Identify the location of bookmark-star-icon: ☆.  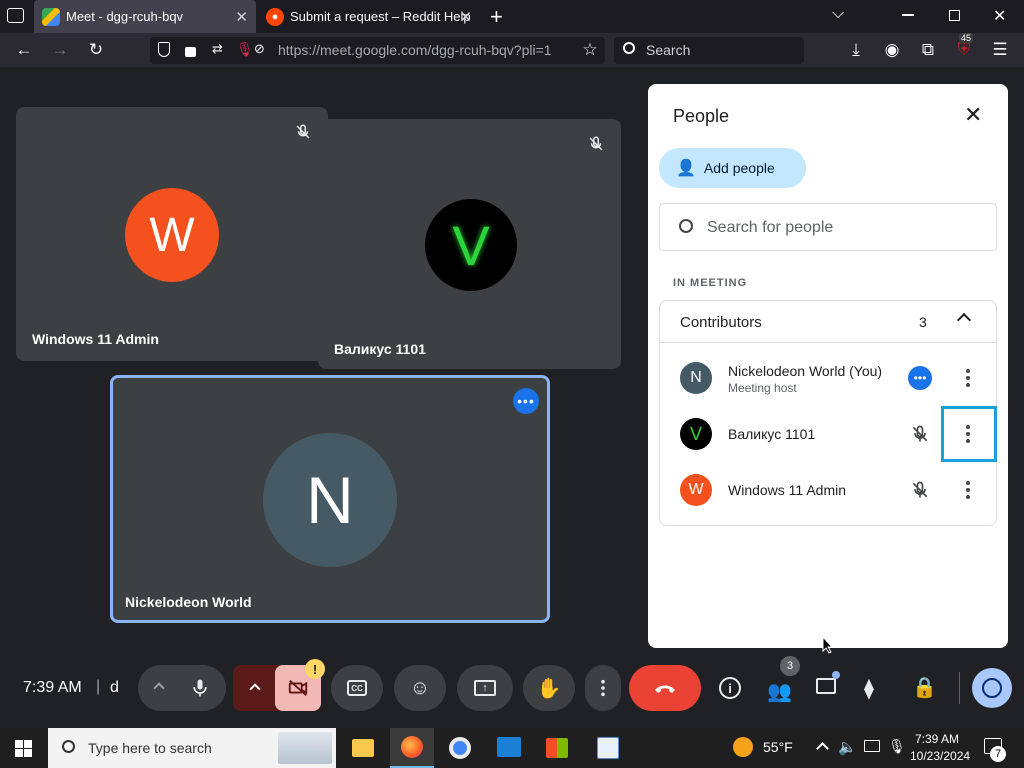
(590, 50).